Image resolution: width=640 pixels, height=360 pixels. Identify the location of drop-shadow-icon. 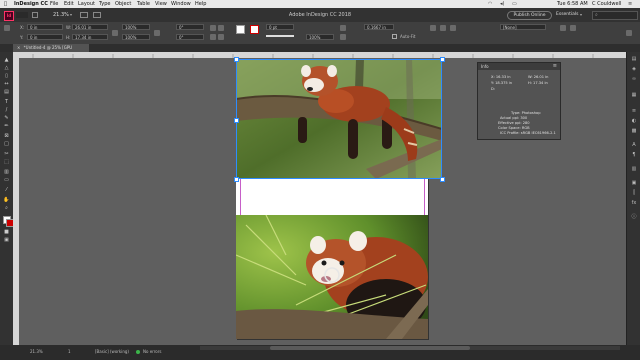
(343, 28).